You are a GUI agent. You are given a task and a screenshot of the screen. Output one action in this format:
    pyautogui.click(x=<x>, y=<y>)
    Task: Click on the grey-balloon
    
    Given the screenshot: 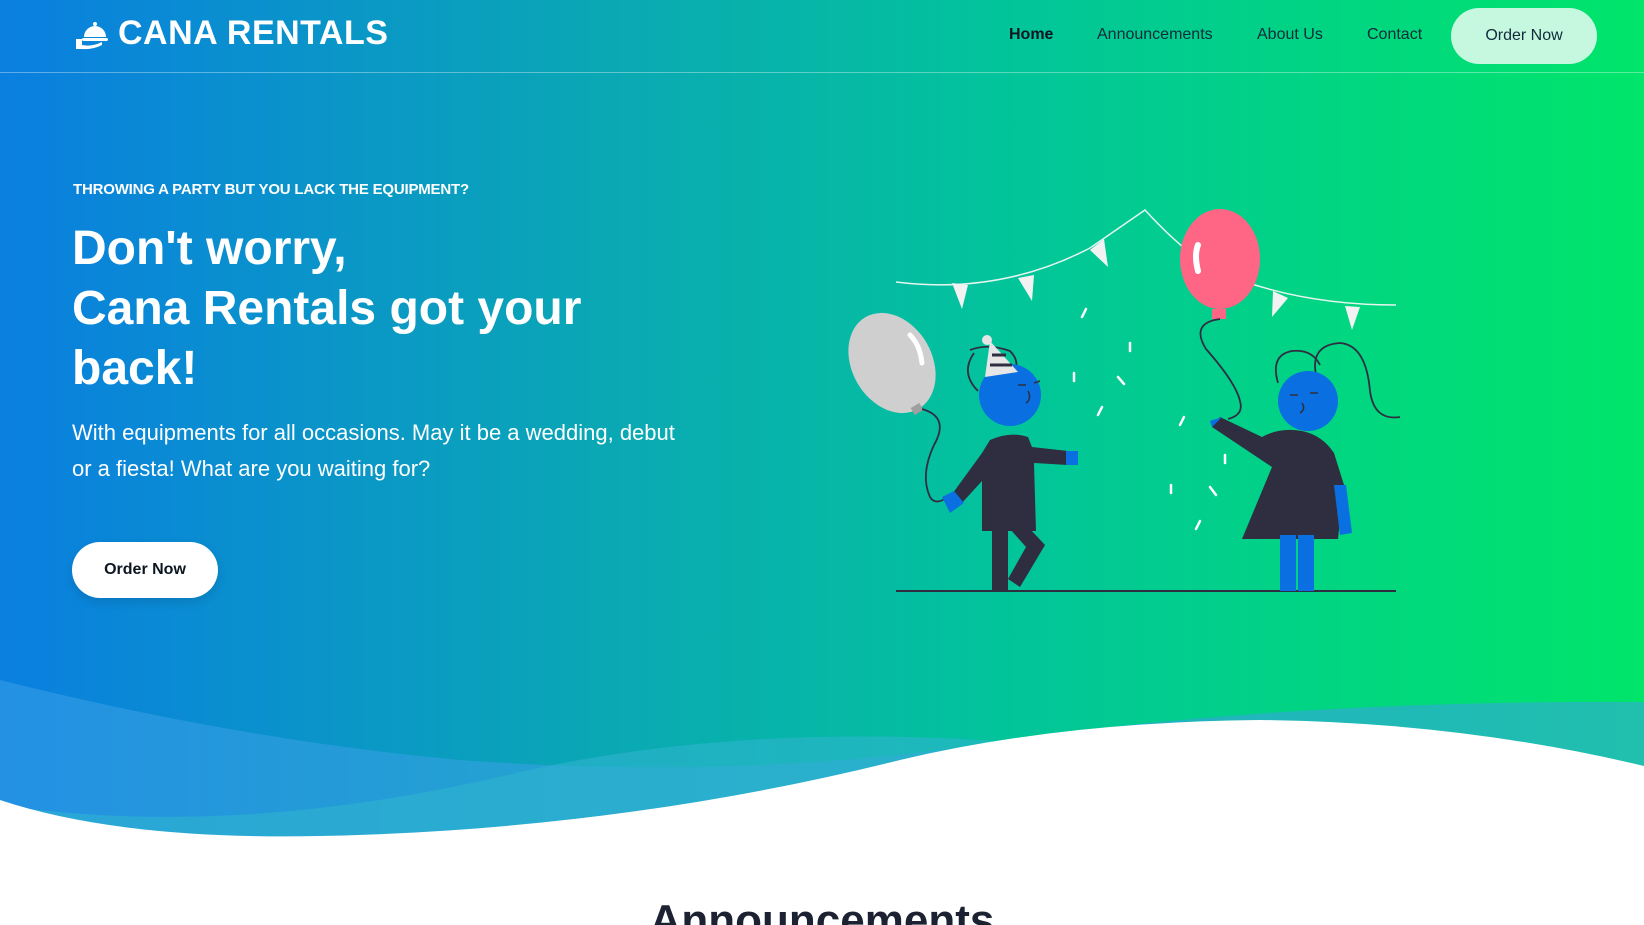 What is the action you would take?
    pyautogui.click(x=899, y=407)
    